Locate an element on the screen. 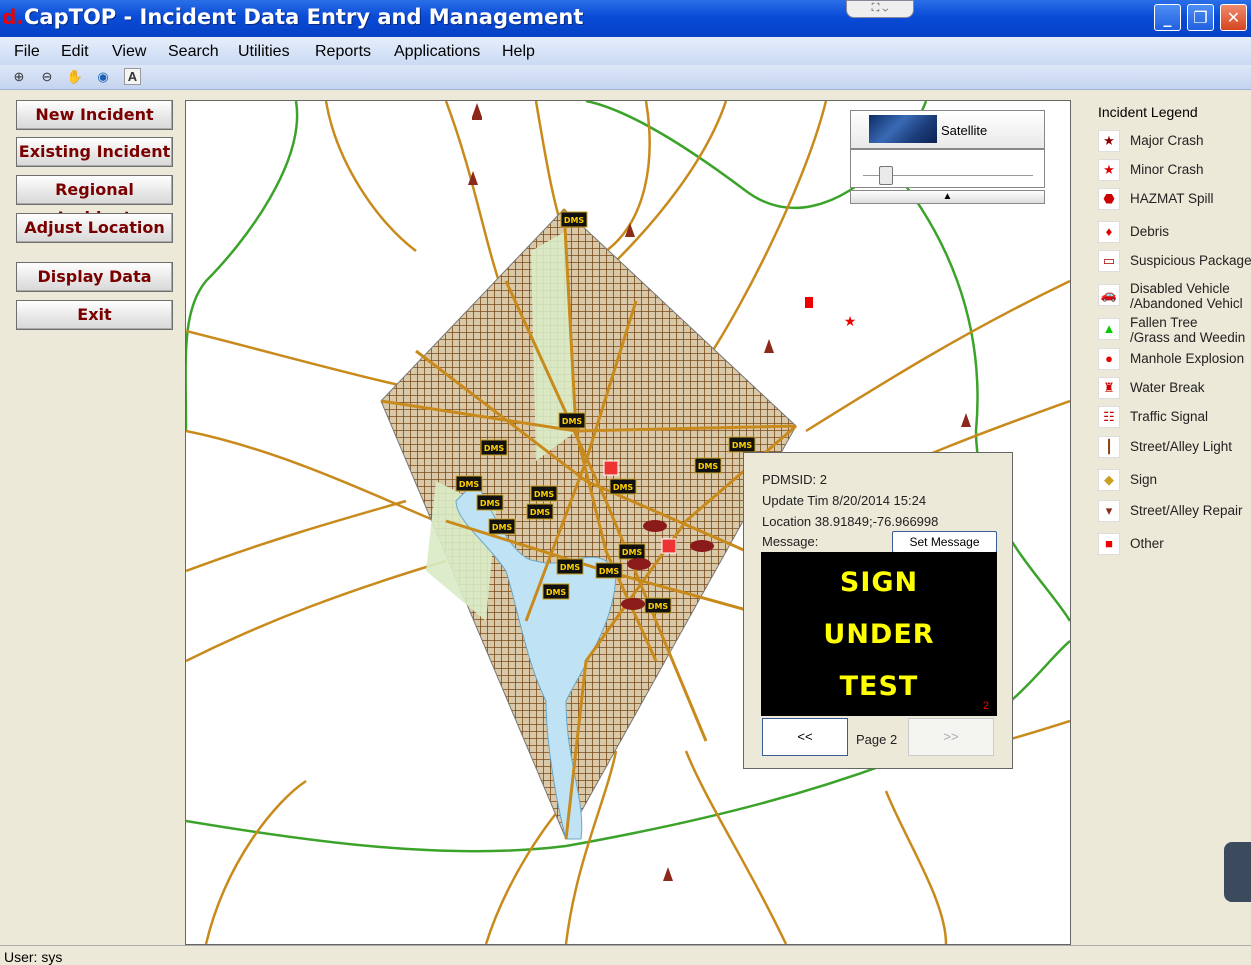 The width and height of the screenshot is (1251, 965). legend-label: Water Break is located at coordinates (1167, 387).